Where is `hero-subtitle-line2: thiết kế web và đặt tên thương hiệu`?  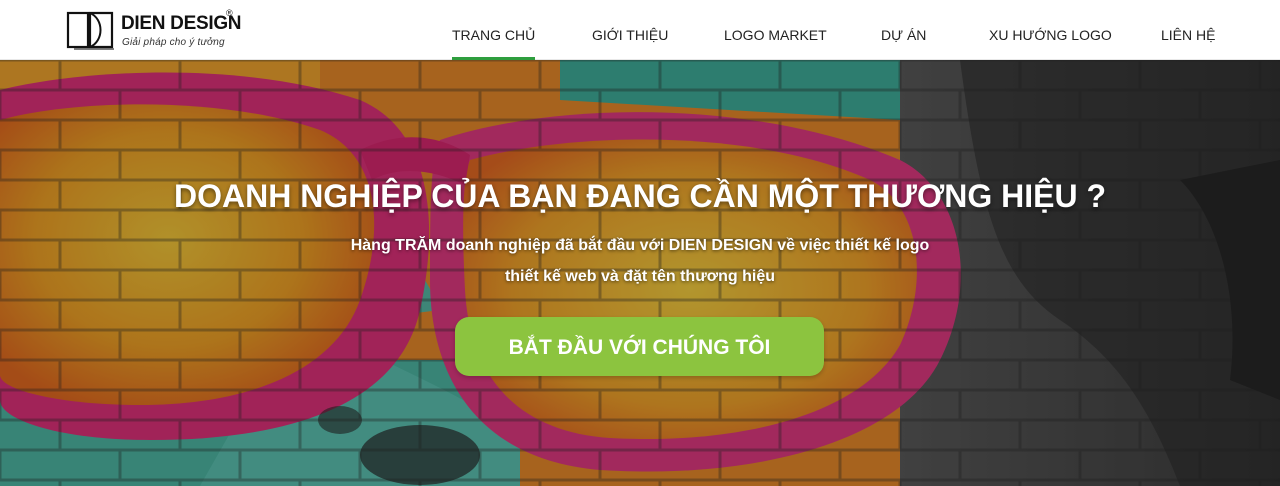
hero-subtitle-line2: thiết kế web và đặt tên thương hiệu is located at coordinates (640, 276).